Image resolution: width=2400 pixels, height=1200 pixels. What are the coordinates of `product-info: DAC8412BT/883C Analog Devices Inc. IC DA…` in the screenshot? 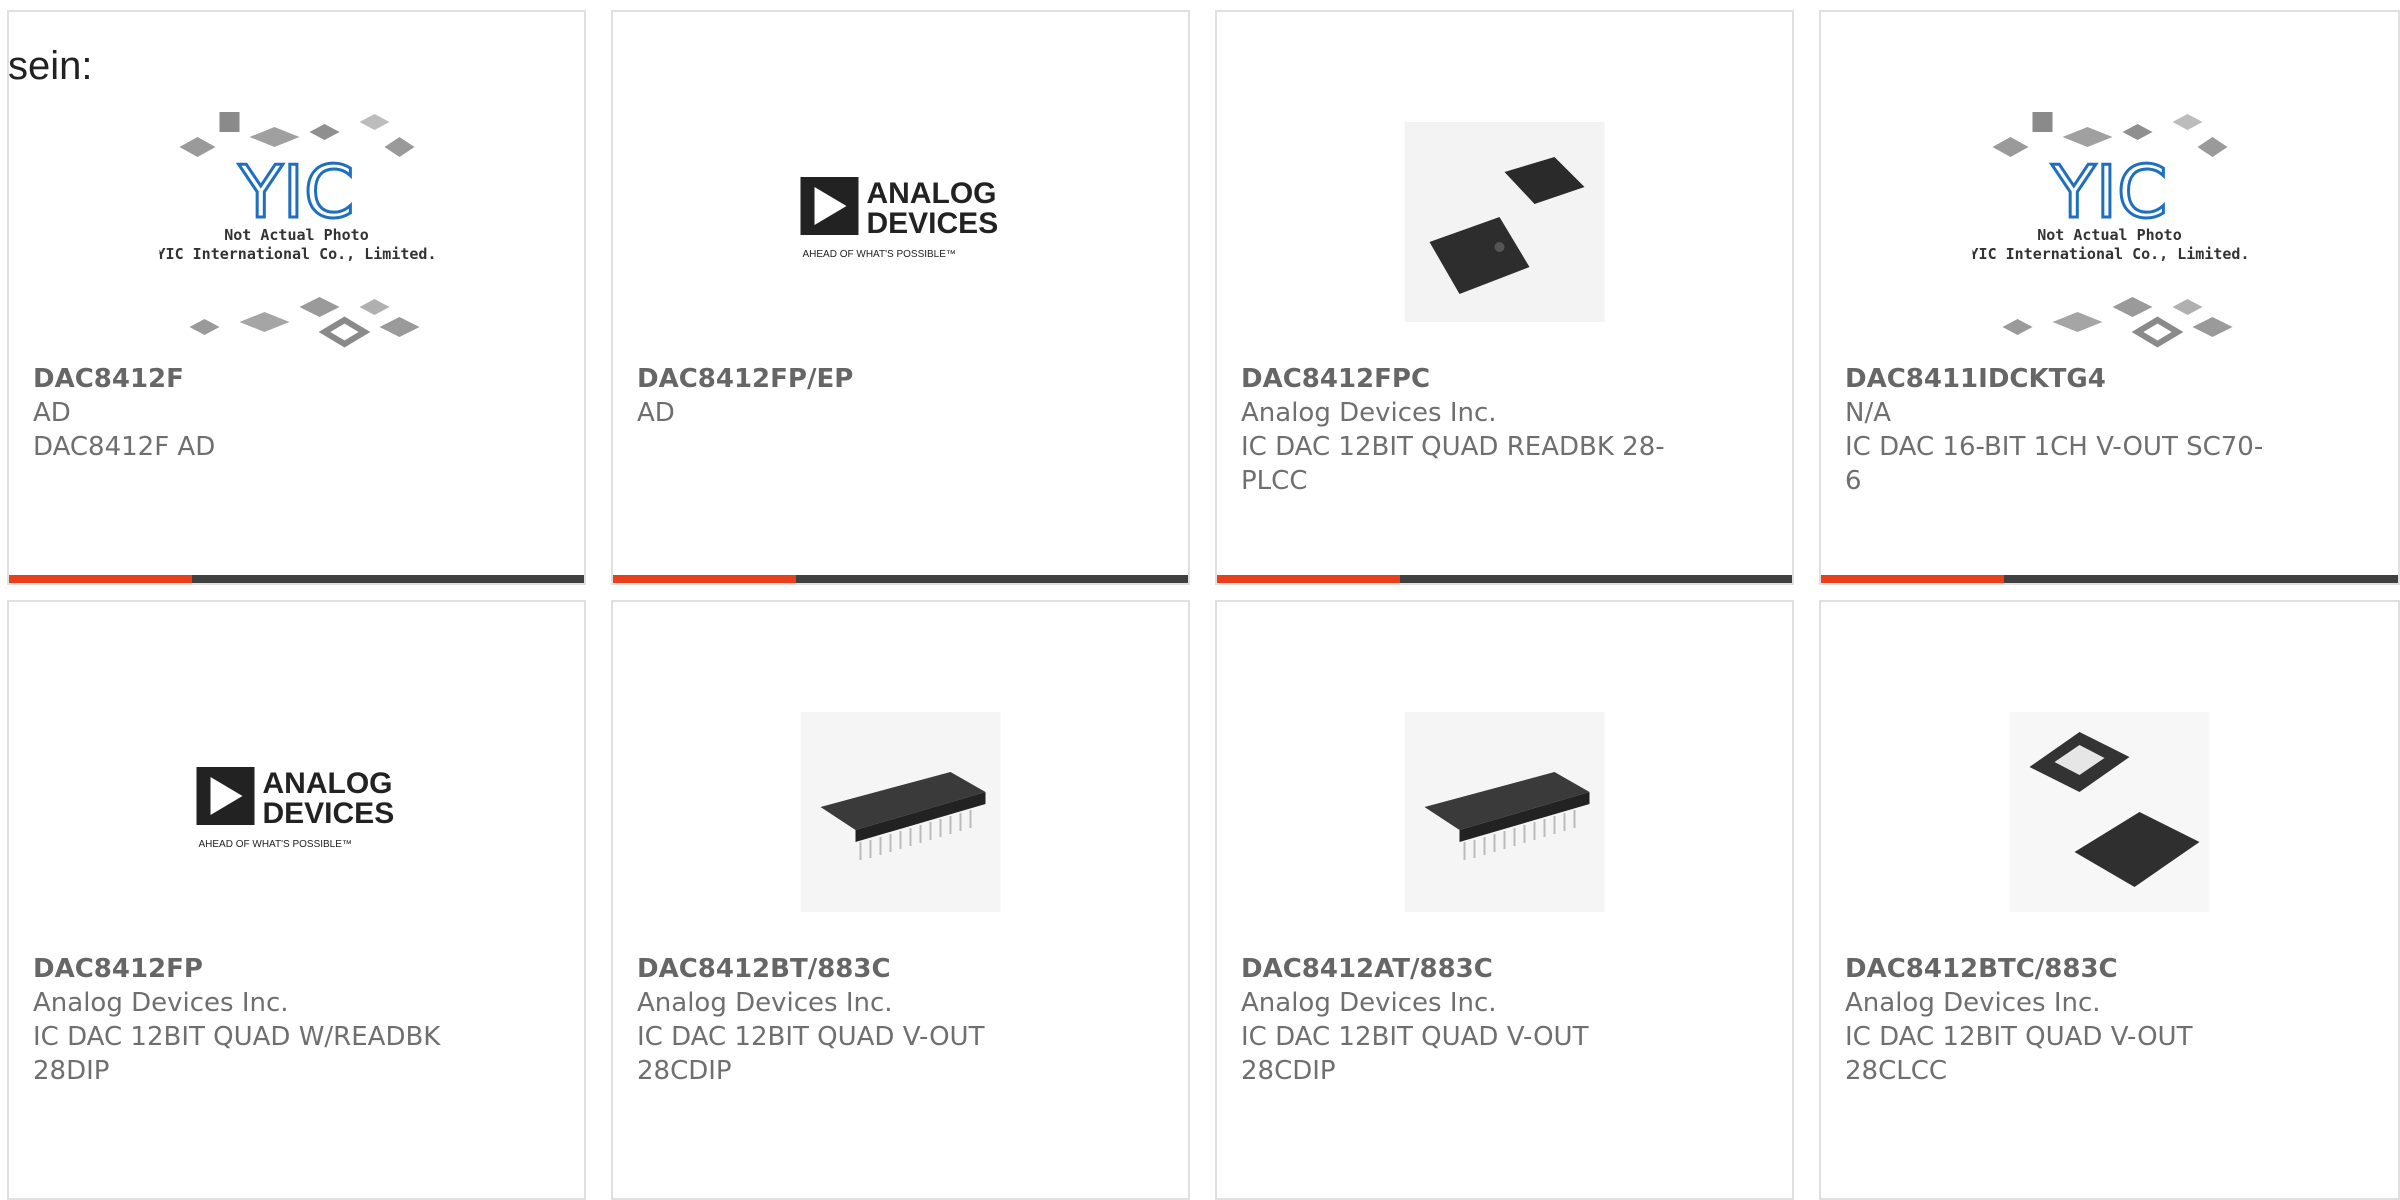 It's located at (857, 1020).